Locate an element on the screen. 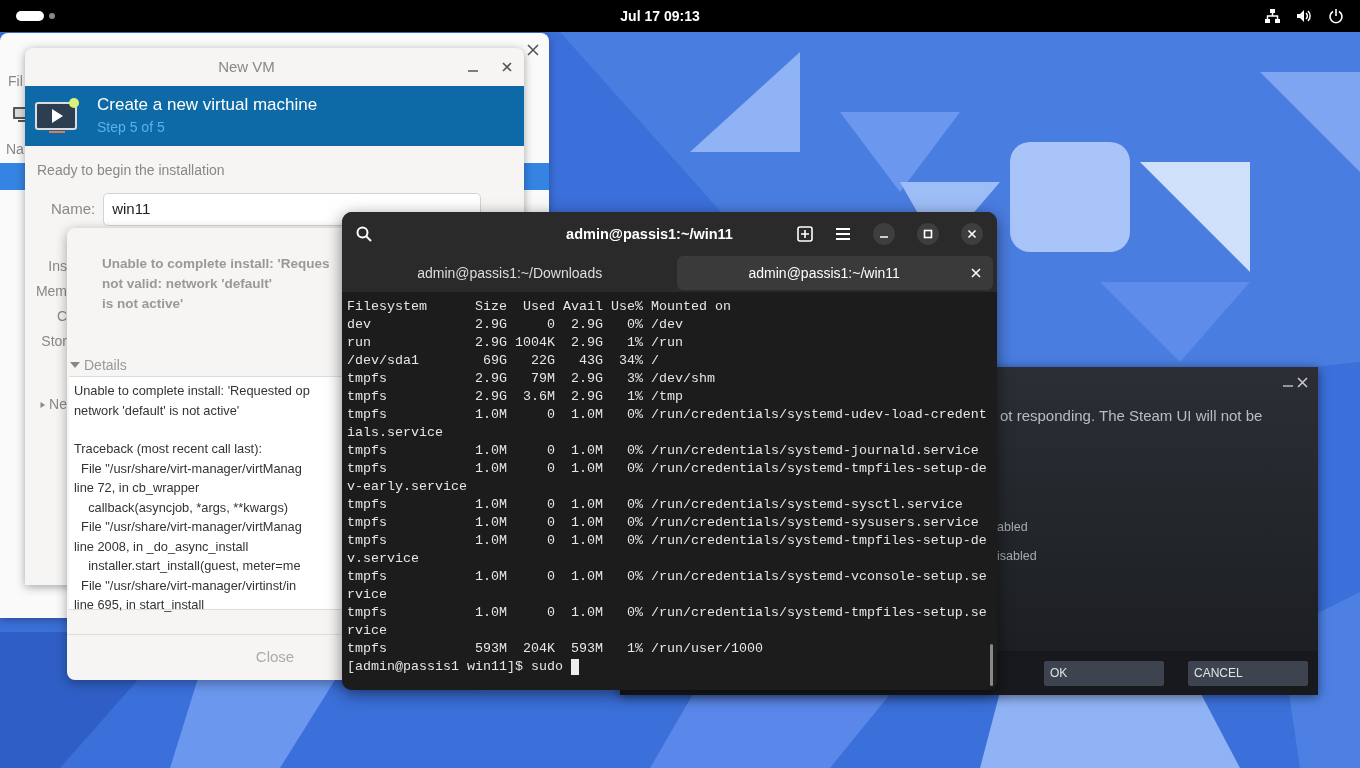 The width and height of the screenshot is (1360, 768). minimize-icon is located at coordinates (884, 234).